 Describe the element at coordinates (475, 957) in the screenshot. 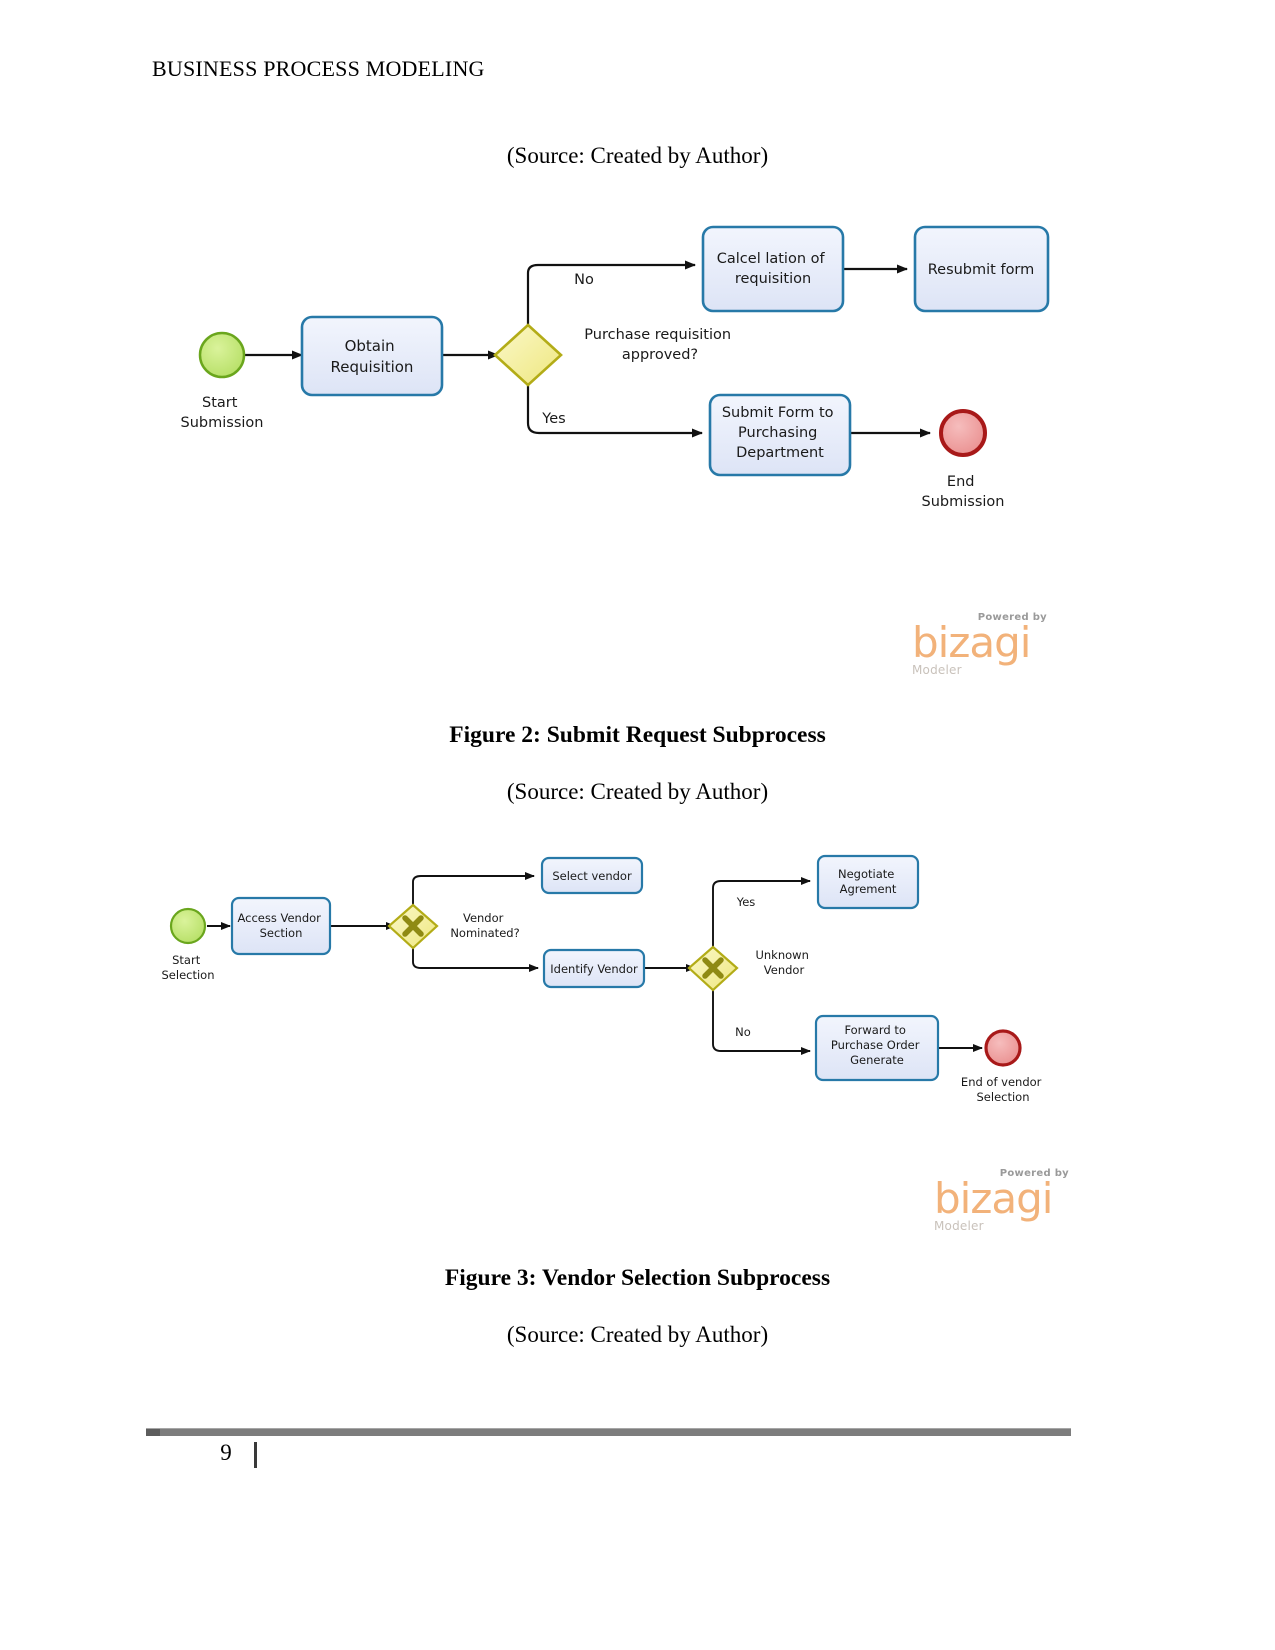

I see `flow-gw1-to-identify` at that location.